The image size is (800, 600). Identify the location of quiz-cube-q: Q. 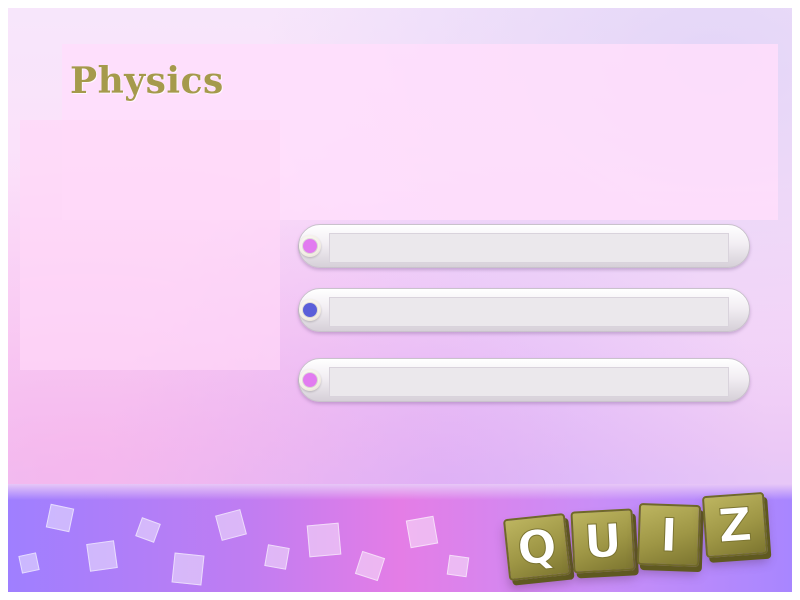
(537, 547).